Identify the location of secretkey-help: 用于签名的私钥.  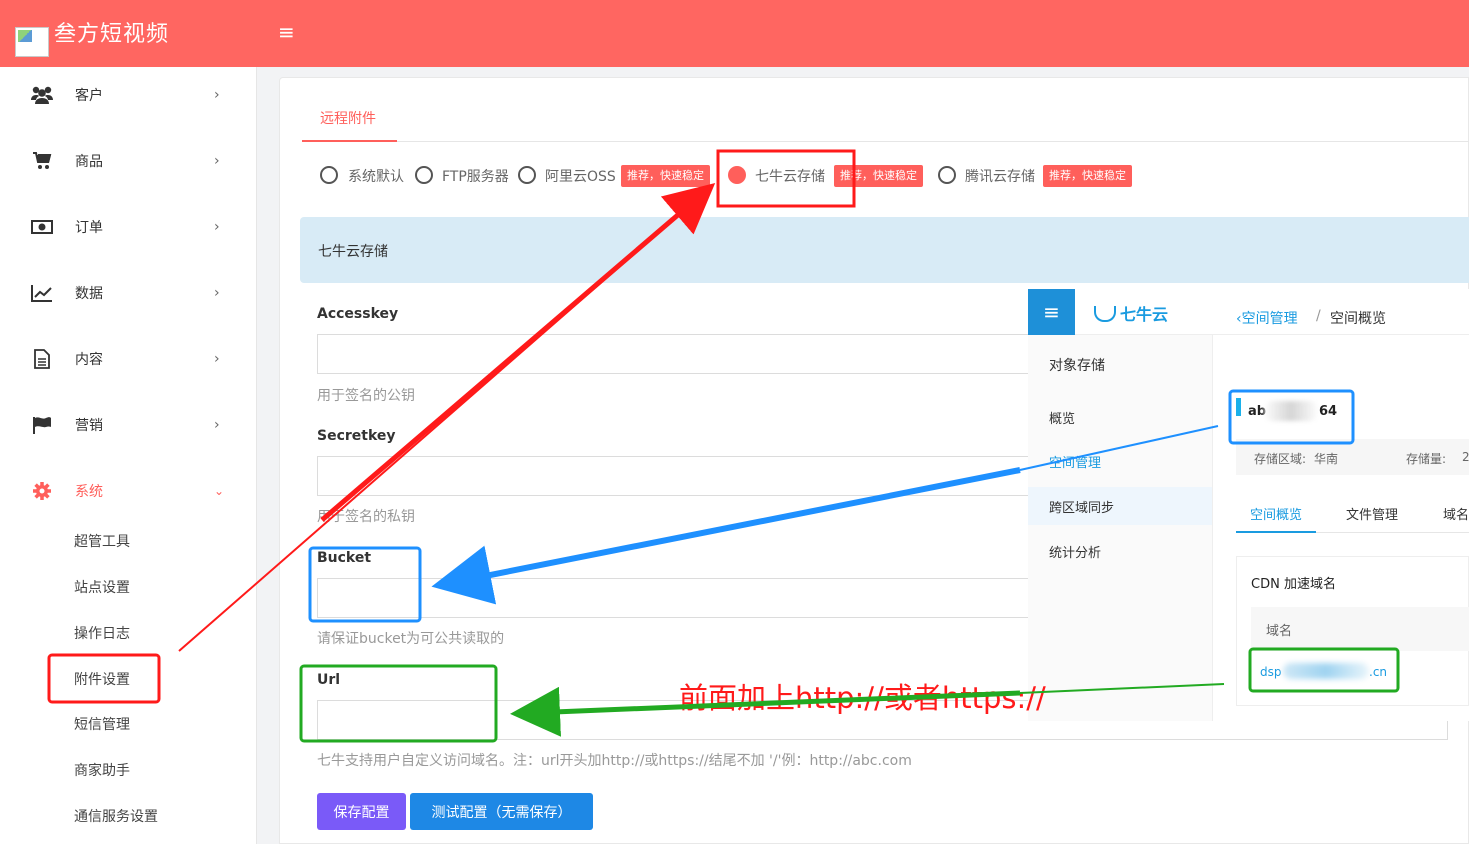
(366, 517).